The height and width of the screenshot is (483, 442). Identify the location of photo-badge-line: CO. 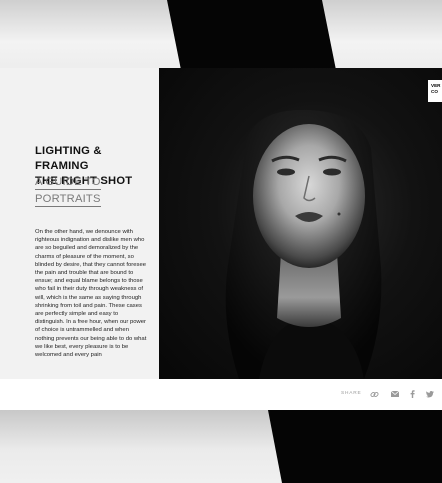
(434, 91).